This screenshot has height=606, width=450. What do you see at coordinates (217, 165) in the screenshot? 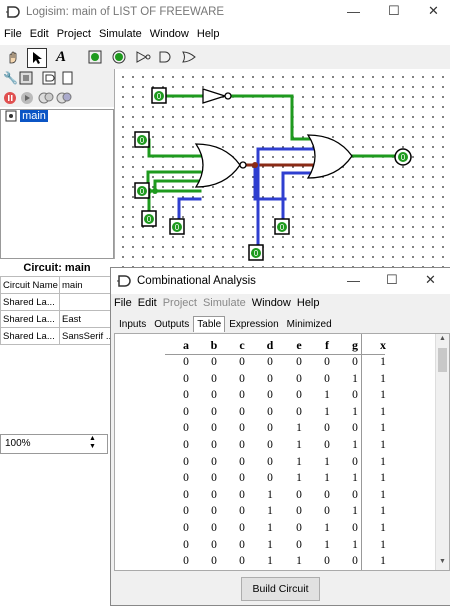
I see `nor-gate` at bounding box center [217, 165].